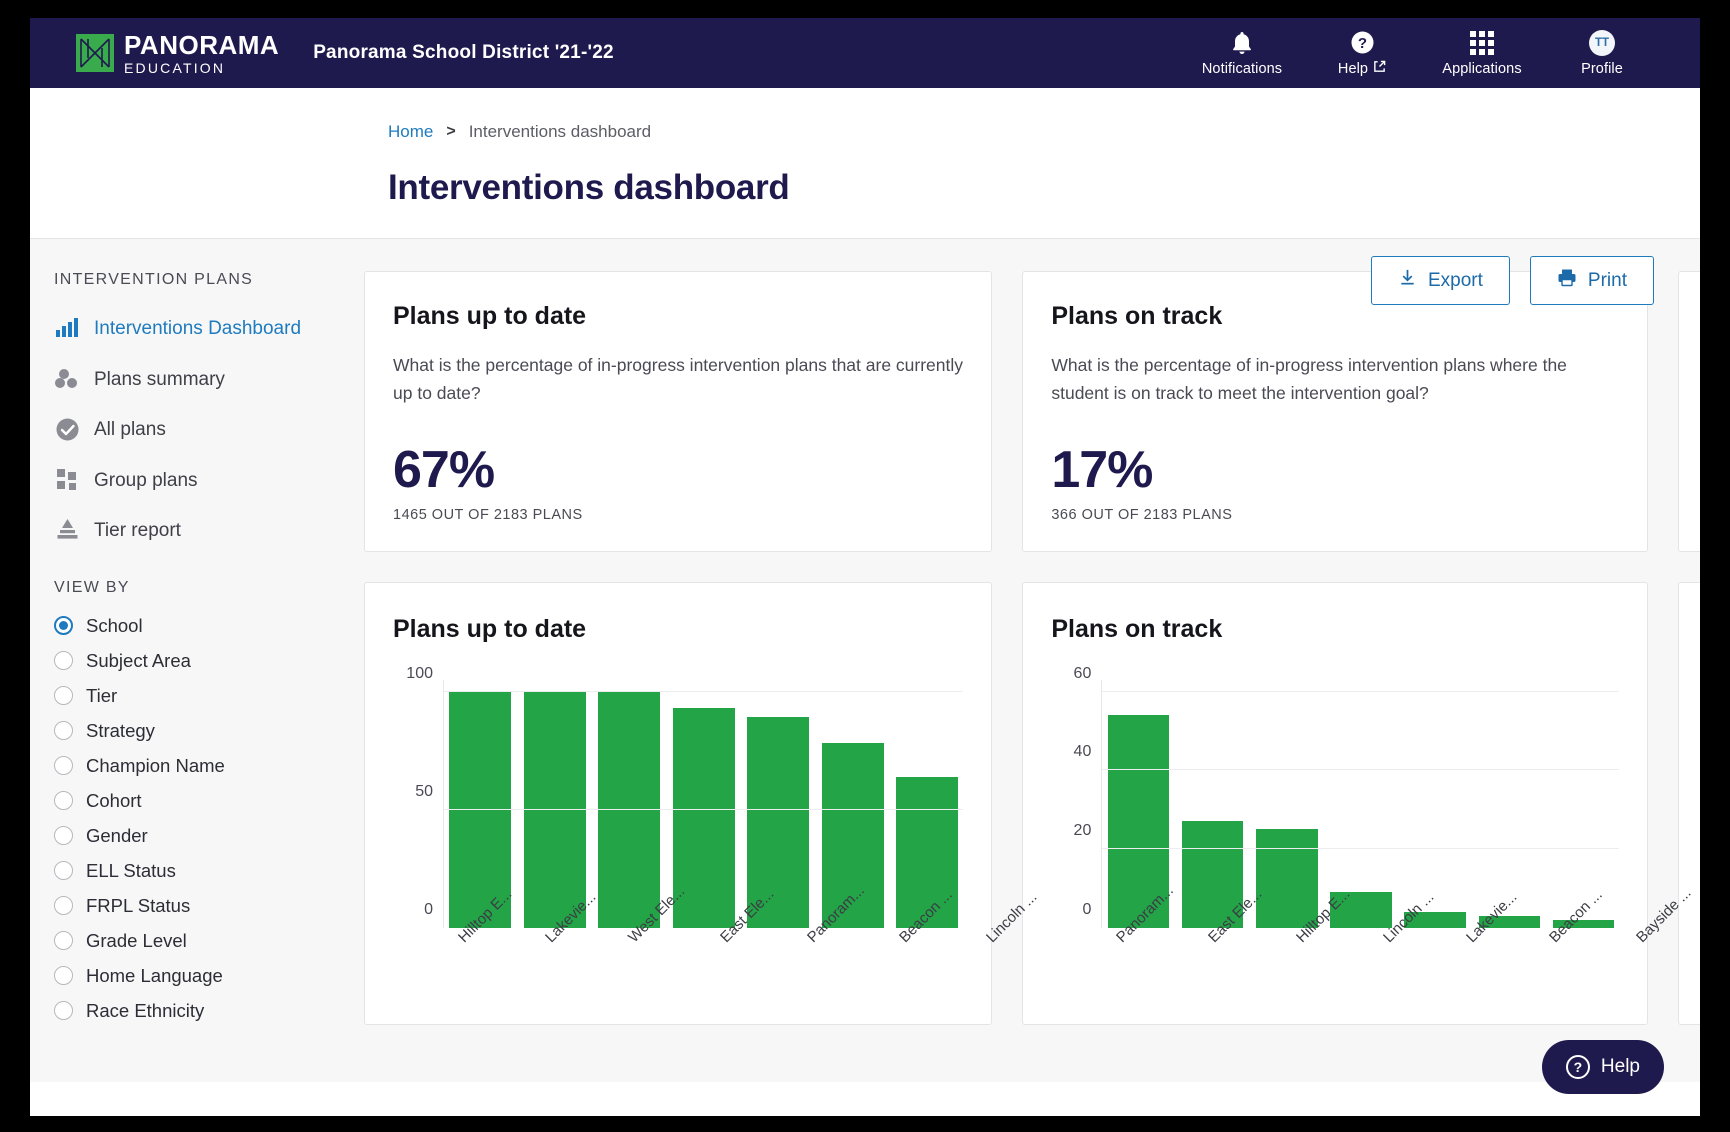  Describe the element at coordinates (1102, 469) in the screenshot. I see `card-metric-value: 17%` at that location.